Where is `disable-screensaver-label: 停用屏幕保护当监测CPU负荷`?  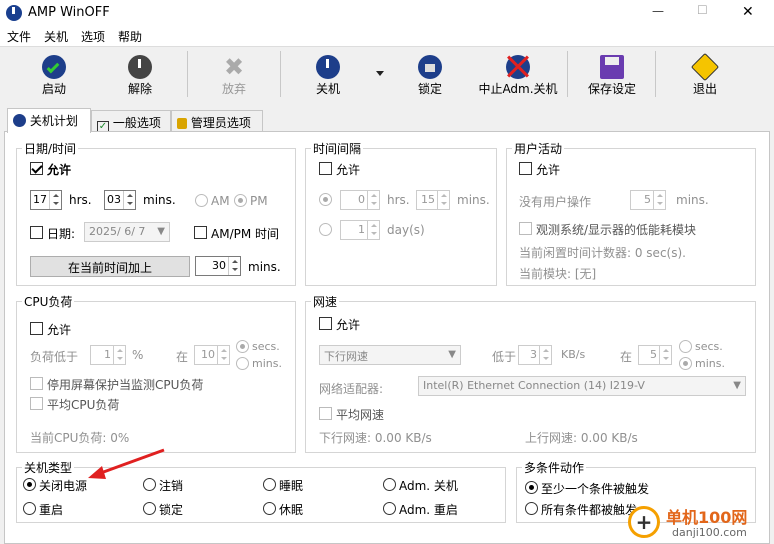
disable-screensaver-label: 停用屏幕保护当监测CPU负荷 is located at coordinates (125, 385).